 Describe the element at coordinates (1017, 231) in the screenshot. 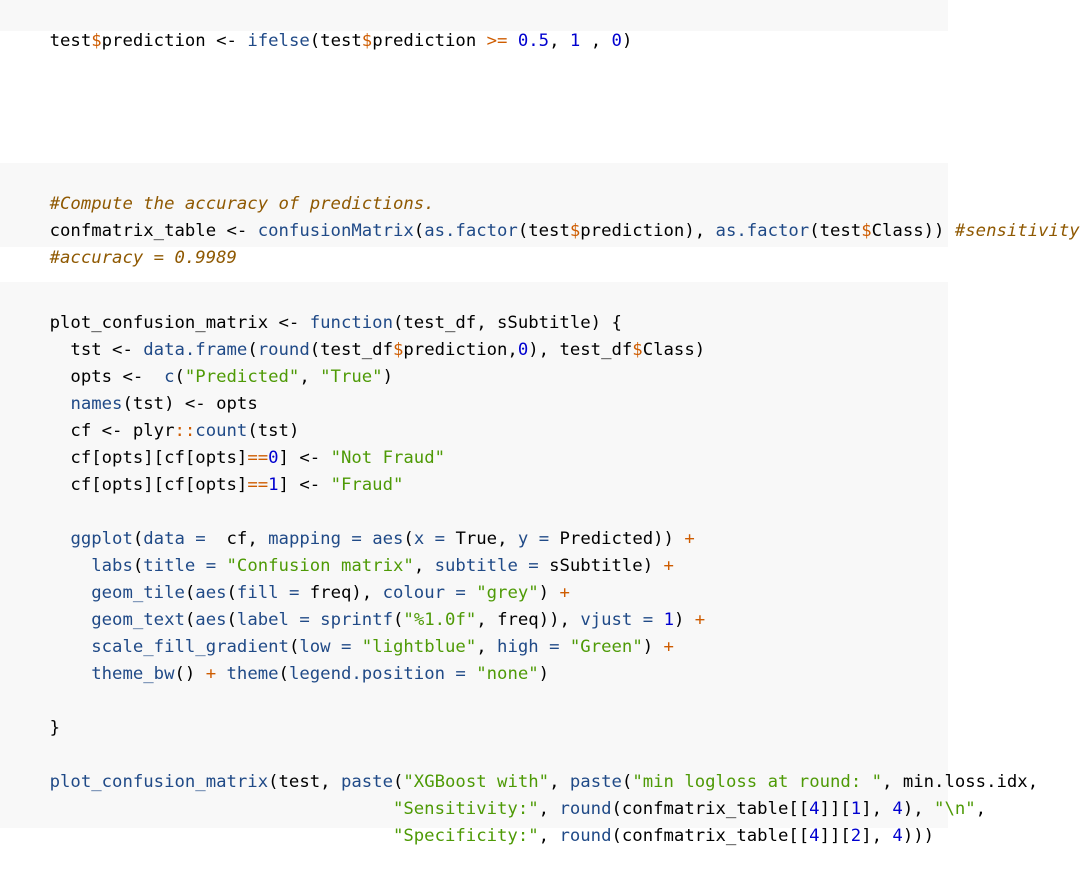

I see `code-token: #sensitivity` at that location.